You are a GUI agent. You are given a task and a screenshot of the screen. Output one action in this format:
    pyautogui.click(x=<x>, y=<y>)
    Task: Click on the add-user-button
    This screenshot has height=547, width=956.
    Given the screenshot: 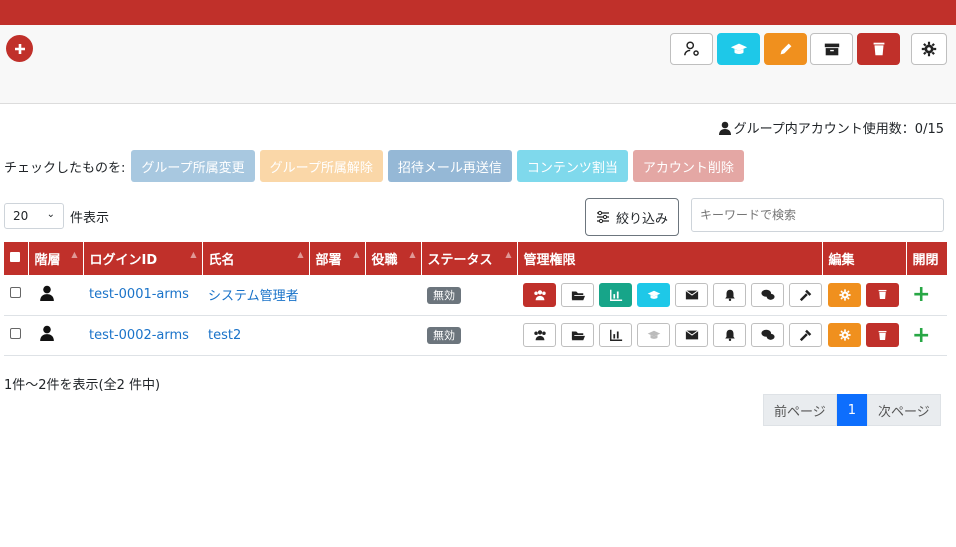 What is the action you would take?
    pyautogui.click(x=19, y=48)
    